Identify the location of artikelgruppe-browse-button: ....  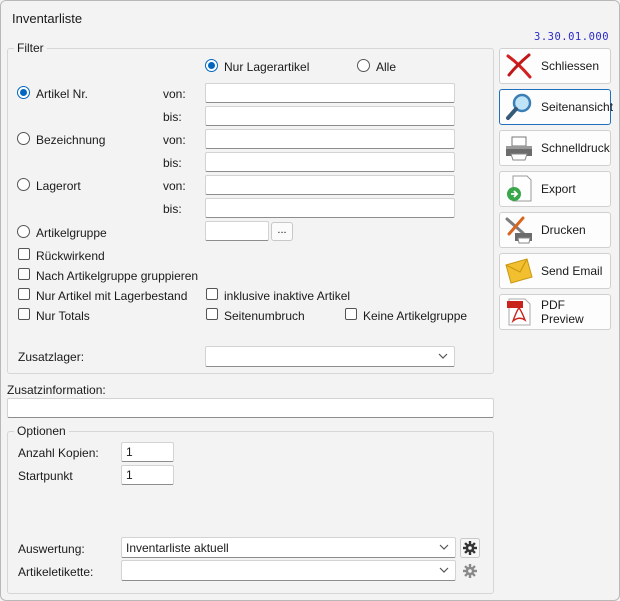
(282, 231).